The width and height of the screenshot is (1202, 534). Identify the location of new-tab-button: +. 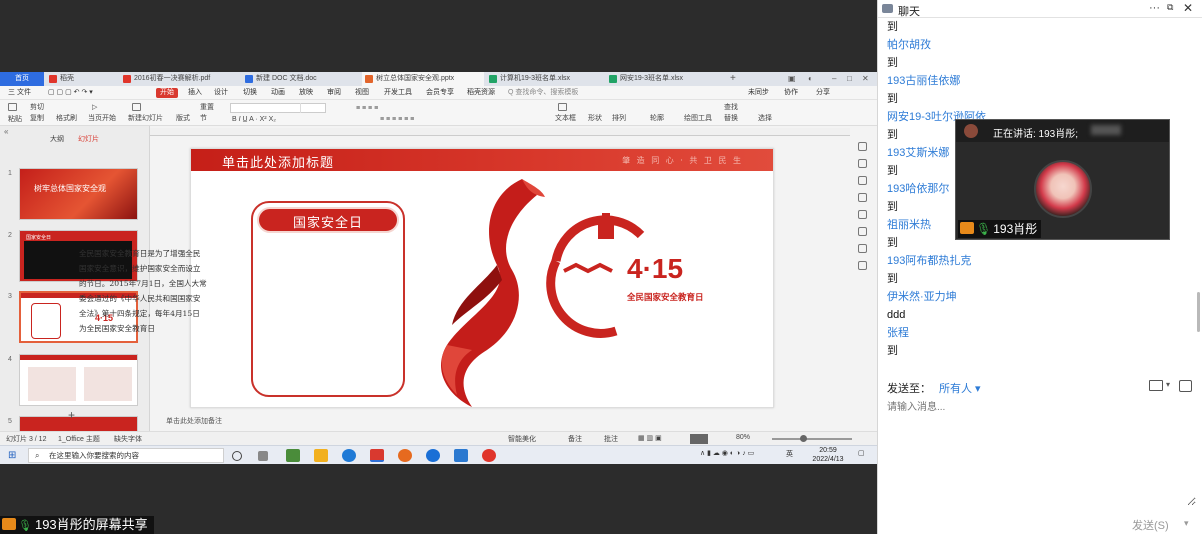
(733, 79).